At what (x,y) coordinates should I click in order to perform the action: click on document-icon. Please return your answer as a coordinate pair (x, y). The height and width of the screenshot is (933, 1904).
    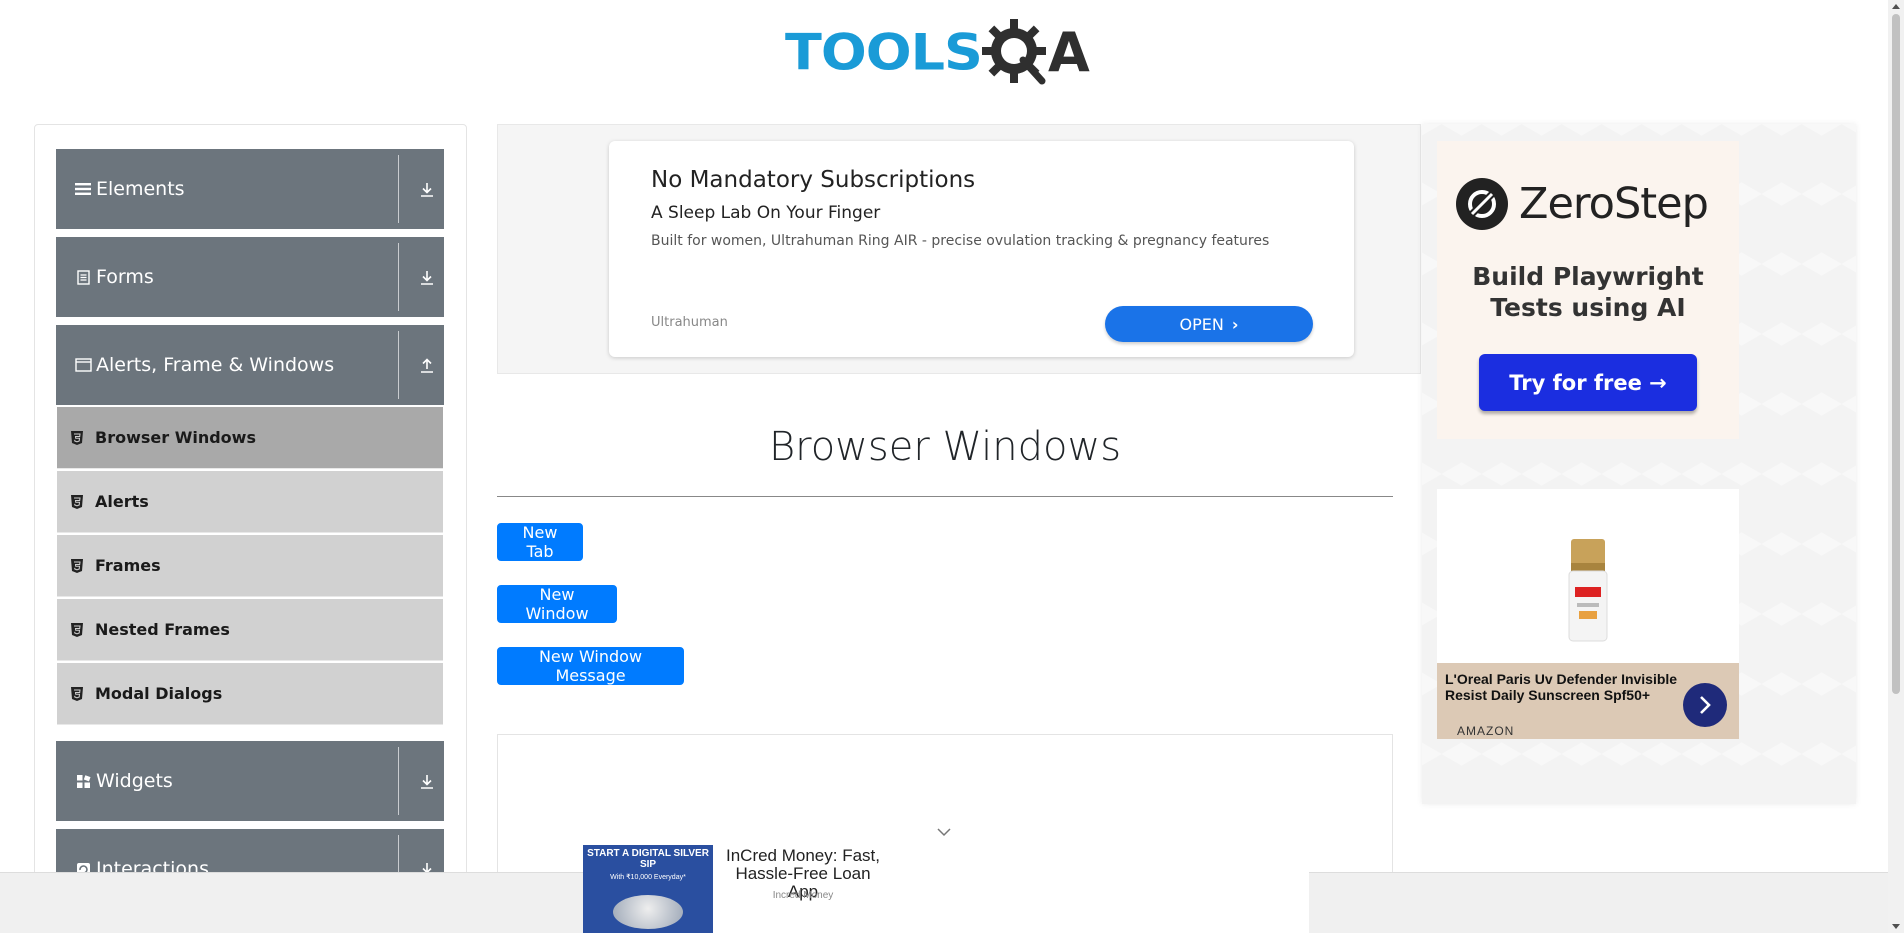
    Looking at the image, I should click on (83, 277).